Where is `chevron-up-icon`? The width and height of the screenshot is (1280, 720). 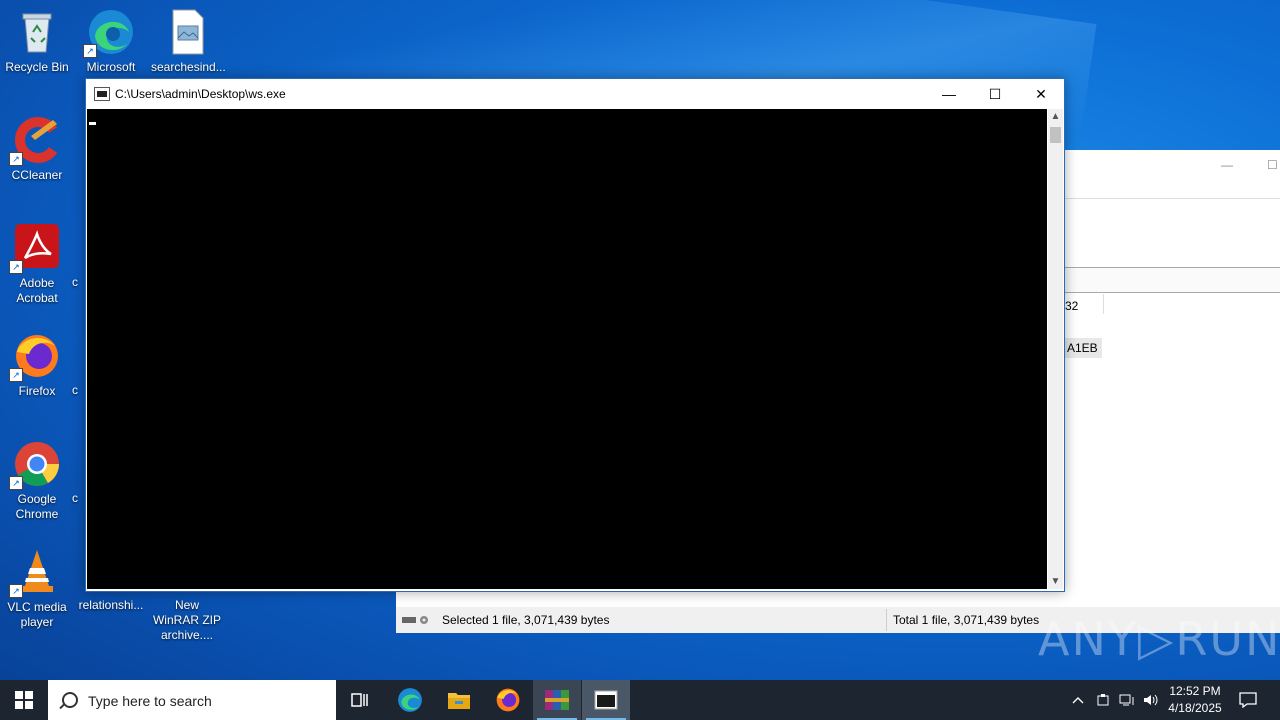 chevron-up-icon is located at coordinates (1078, 700).